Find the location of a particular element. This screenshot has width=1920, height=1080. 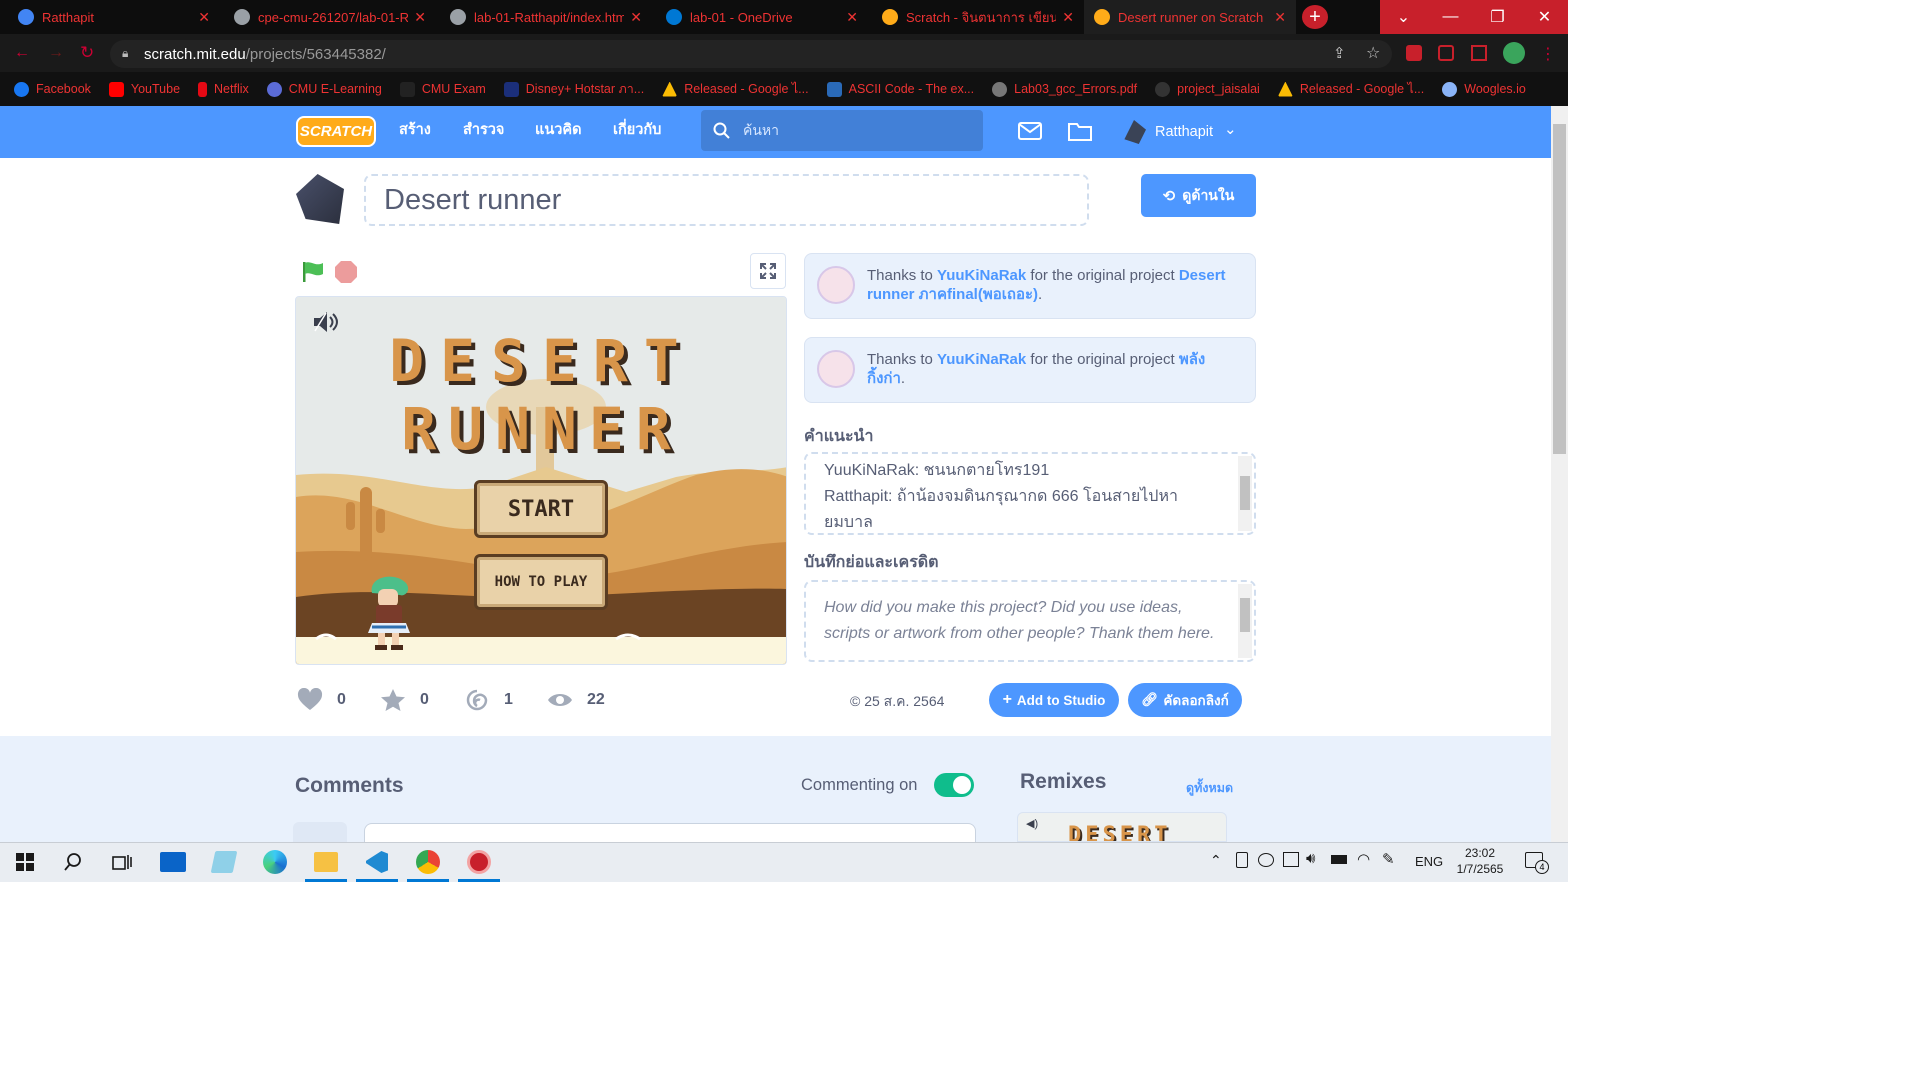

nav-create: สร้าง is located at coordinates (415, 129).